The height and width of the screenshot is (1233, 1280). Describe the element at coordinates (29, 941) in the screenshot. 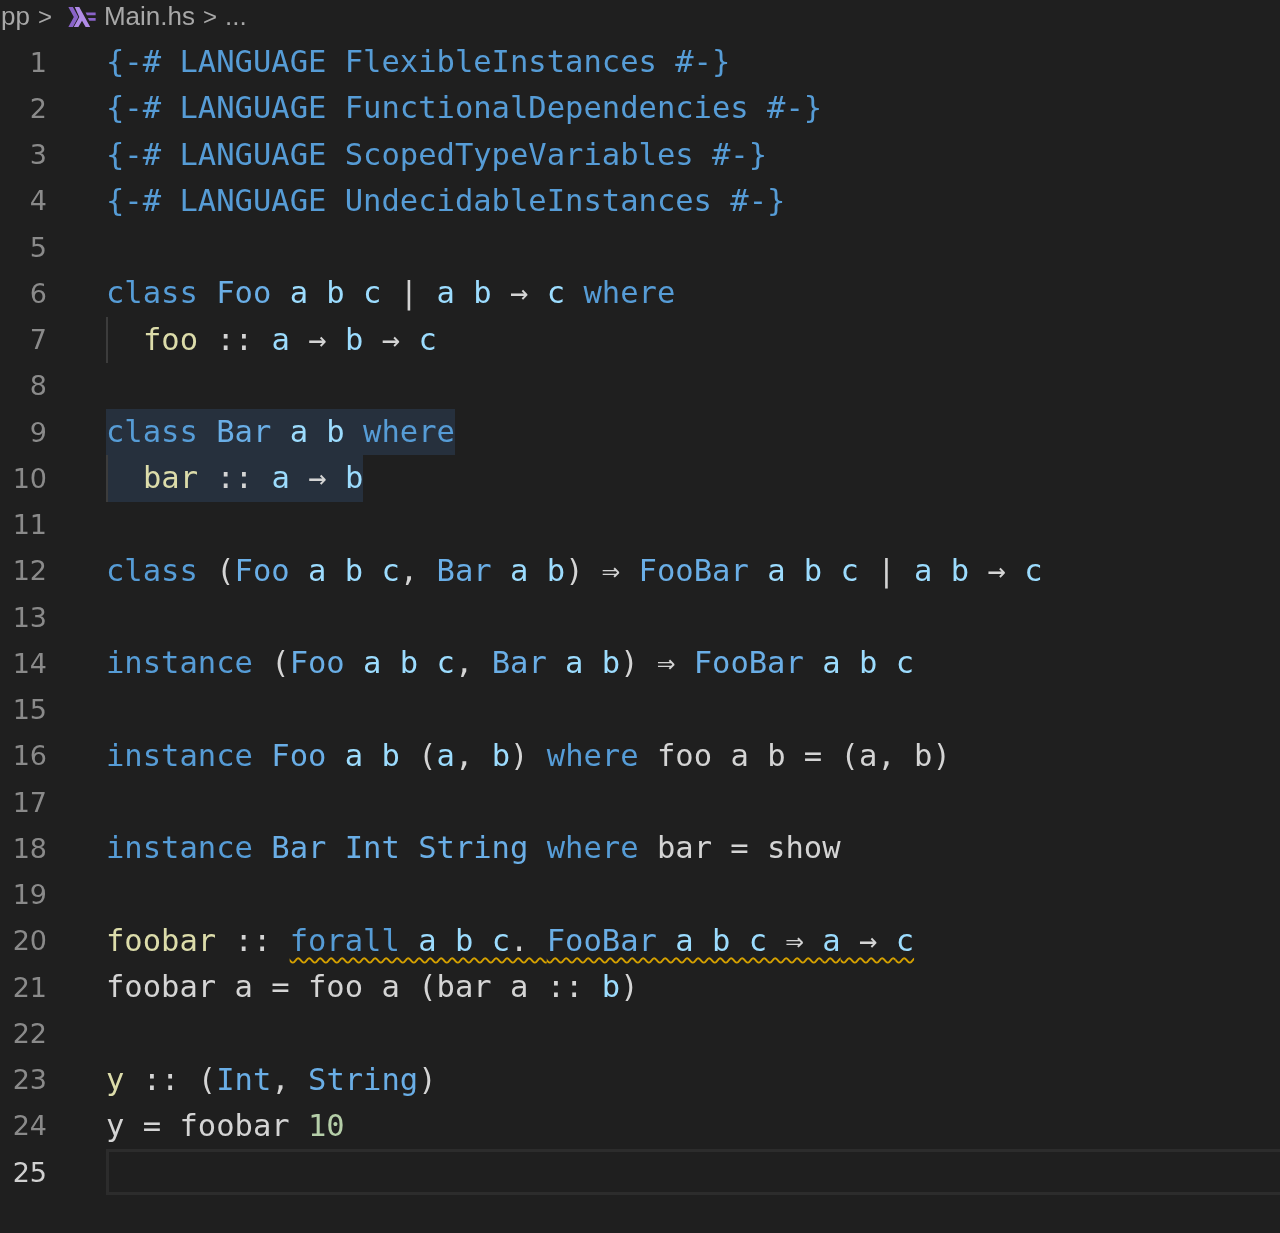

I see `line-number: 20` at that location.